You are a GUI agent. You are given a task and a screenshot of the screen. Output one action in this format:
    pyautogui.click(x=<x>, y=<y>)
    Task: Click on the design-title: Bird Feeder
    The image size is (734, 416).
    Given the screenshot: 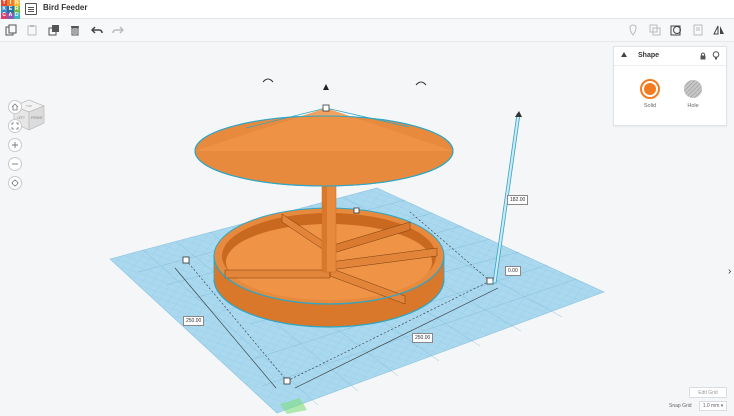 What is the action you would take?
    pyautogui.click(x=65, y=7)
    